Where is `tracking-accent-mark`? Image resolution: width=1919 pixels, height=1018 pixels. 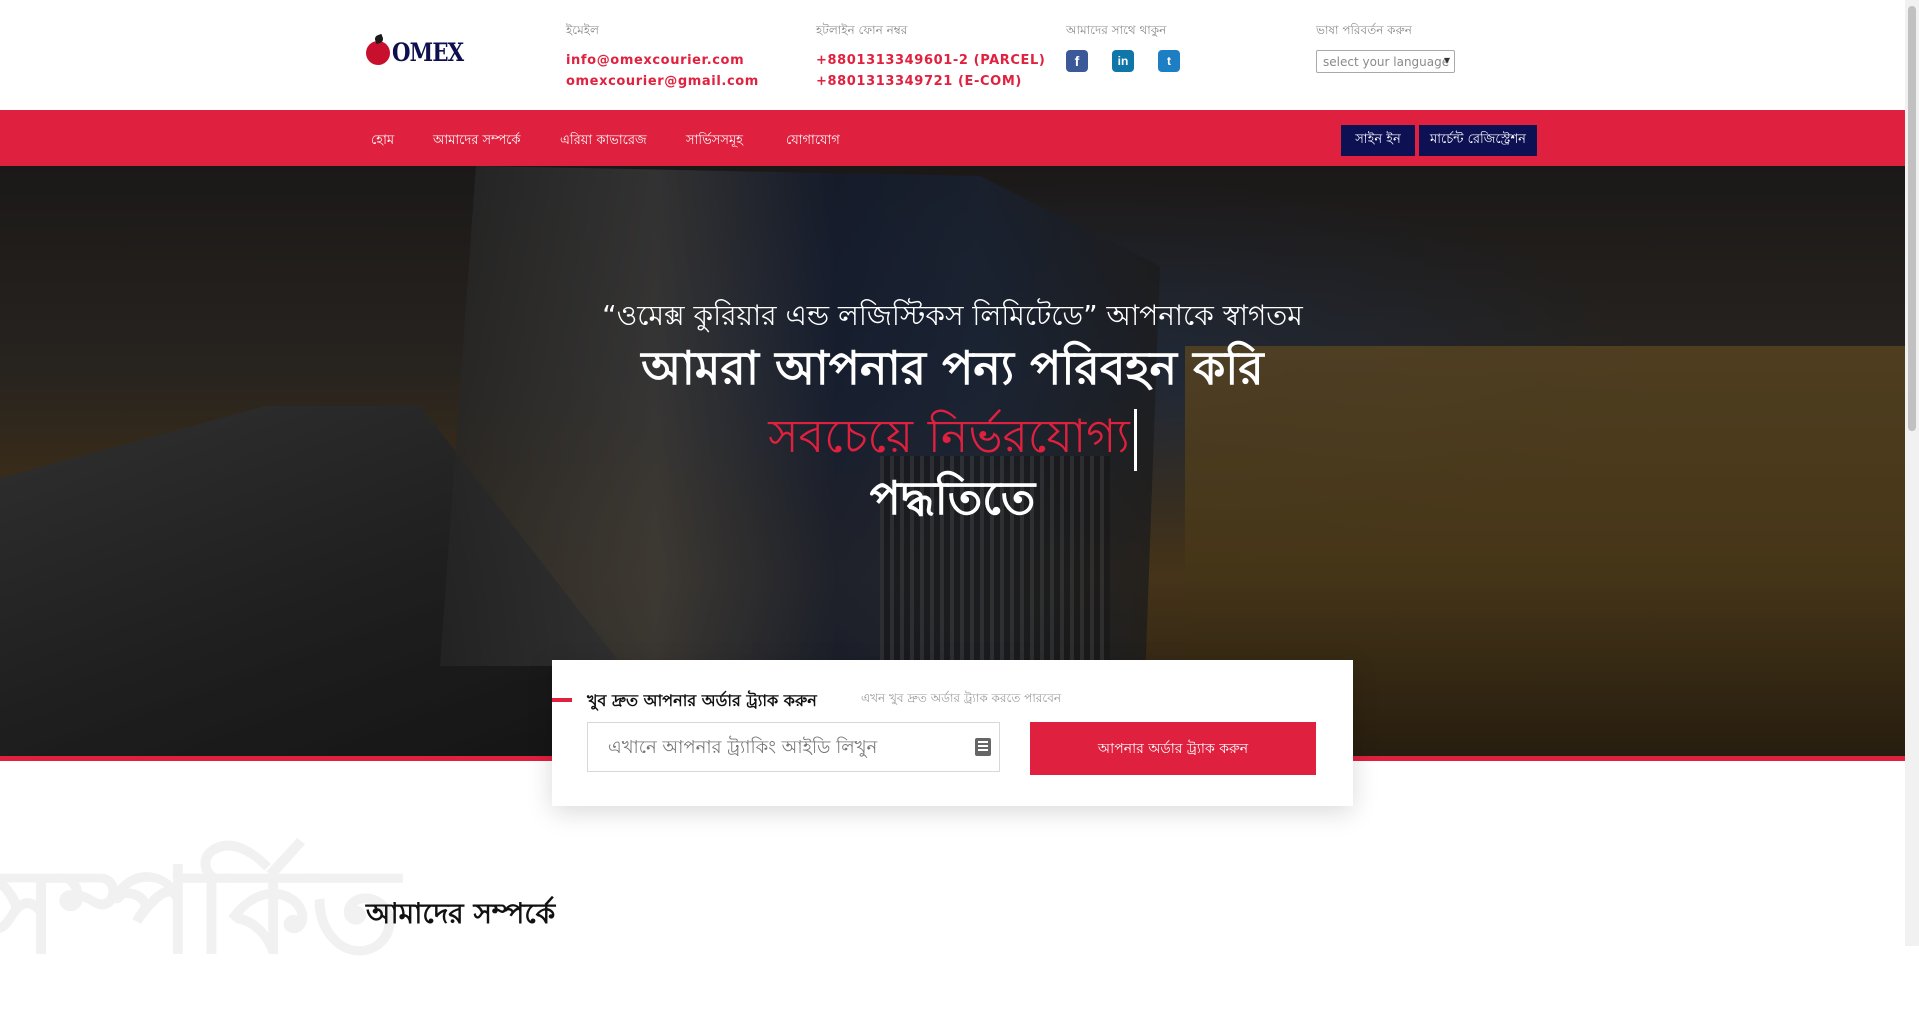
tracking-accent-mark is located at coordinates (562, 700).